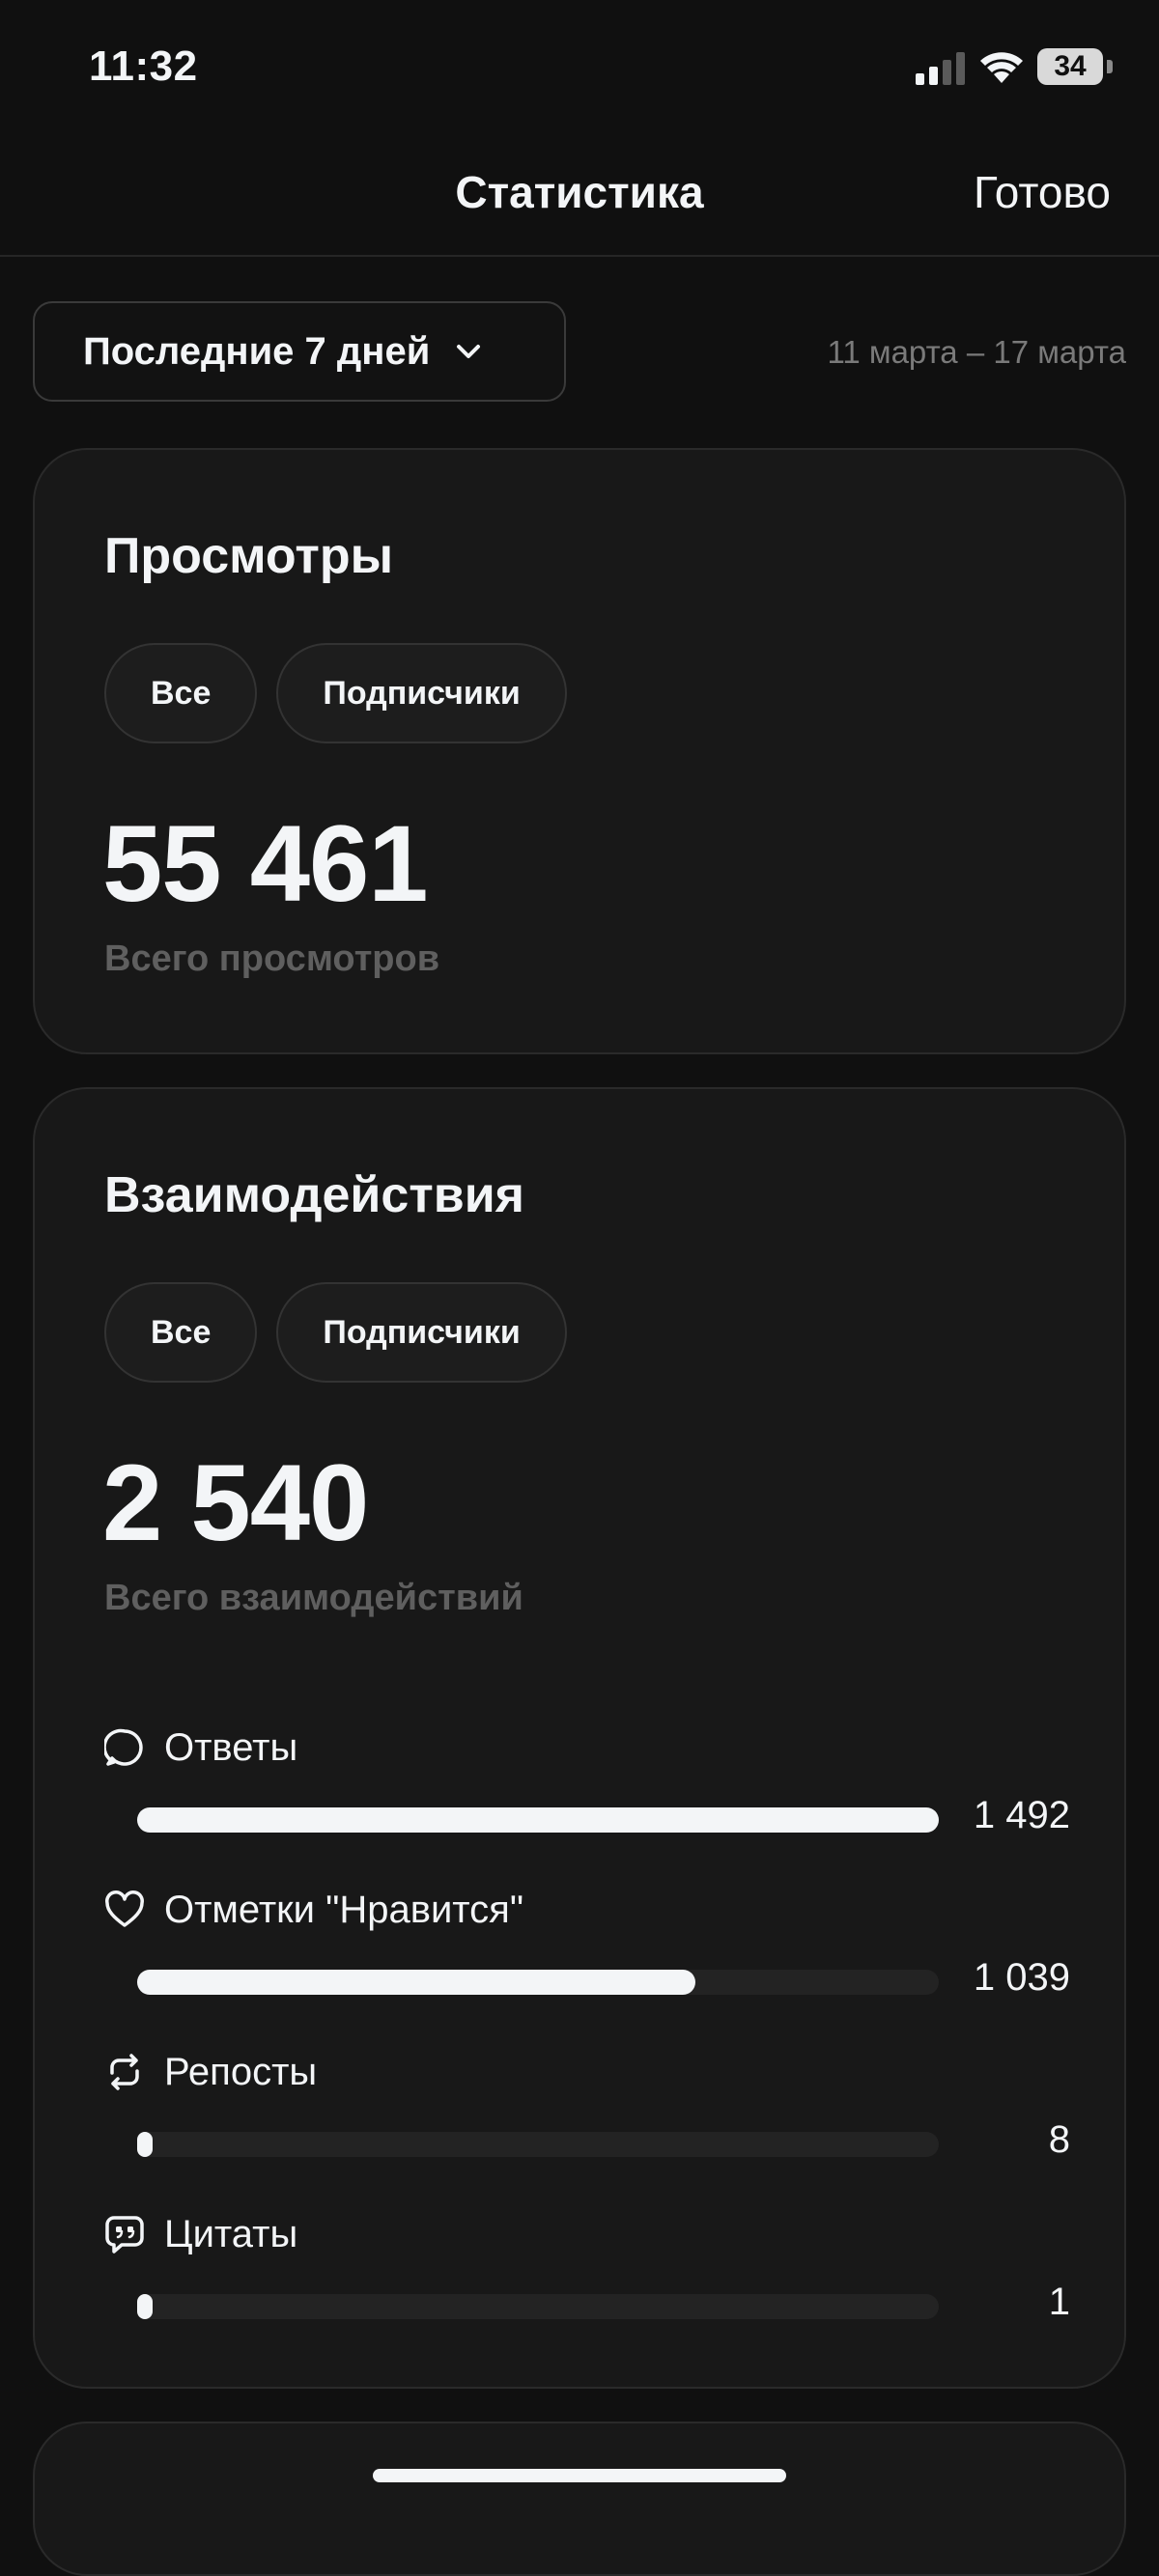 Image resolution: width=1159 pixels, height=2576 pixels. What do you see at coordinates (579, 2499) in the screenshot?
I see `next-card-partial` at bounding box center [579, 2499].